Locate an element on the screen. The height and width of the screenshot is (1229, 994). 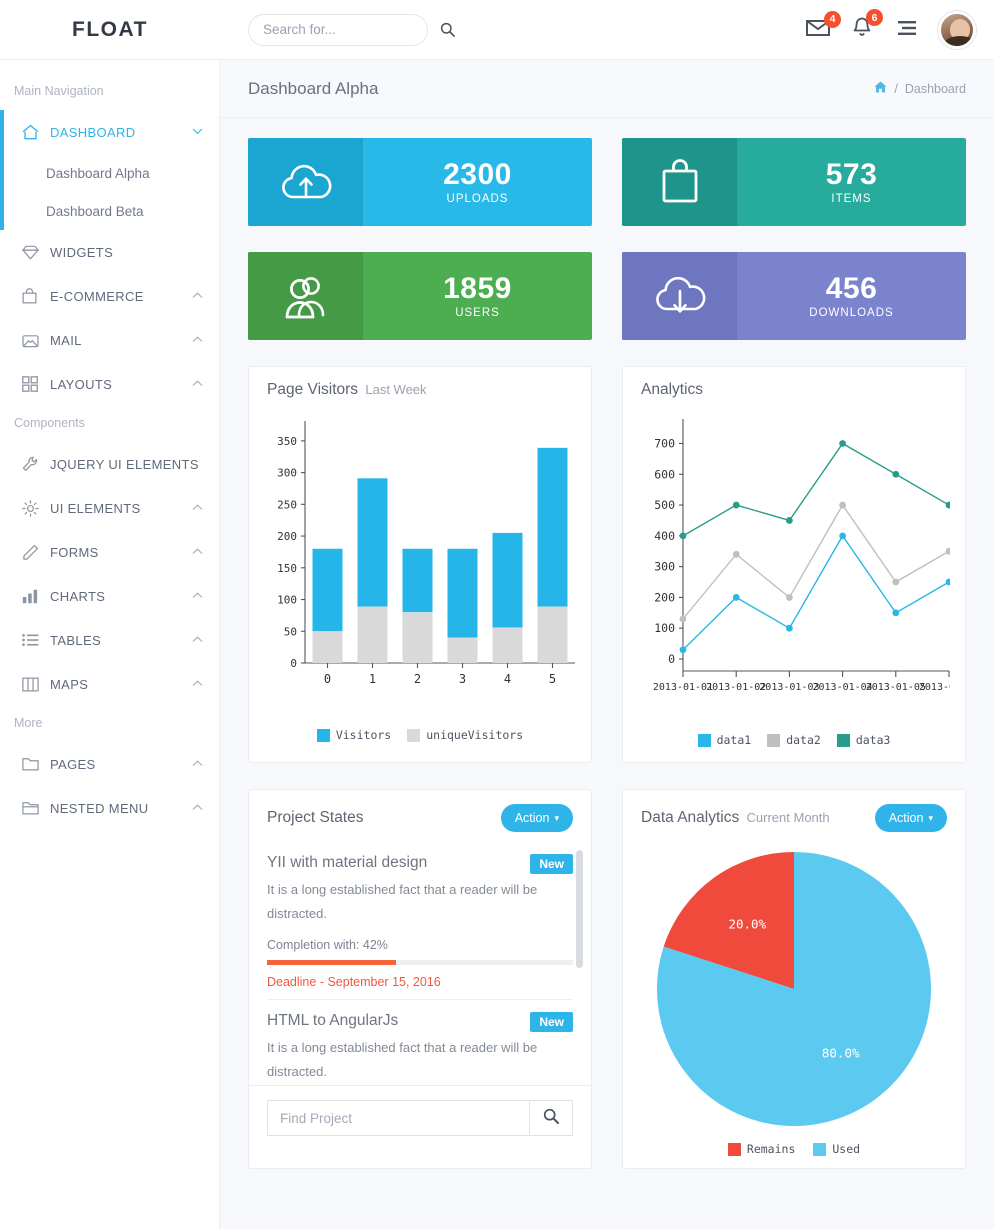
sidebar-item-label: DASHBOARD is located at coordinates (93, 132).